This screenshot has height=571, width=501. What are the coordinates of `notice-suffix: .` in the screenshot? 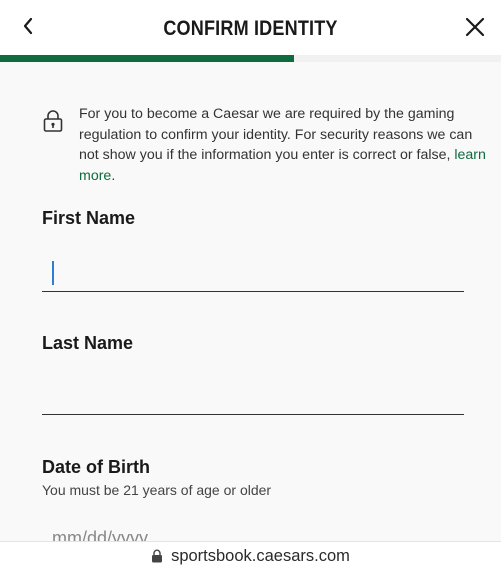 It's located at (113, 175).